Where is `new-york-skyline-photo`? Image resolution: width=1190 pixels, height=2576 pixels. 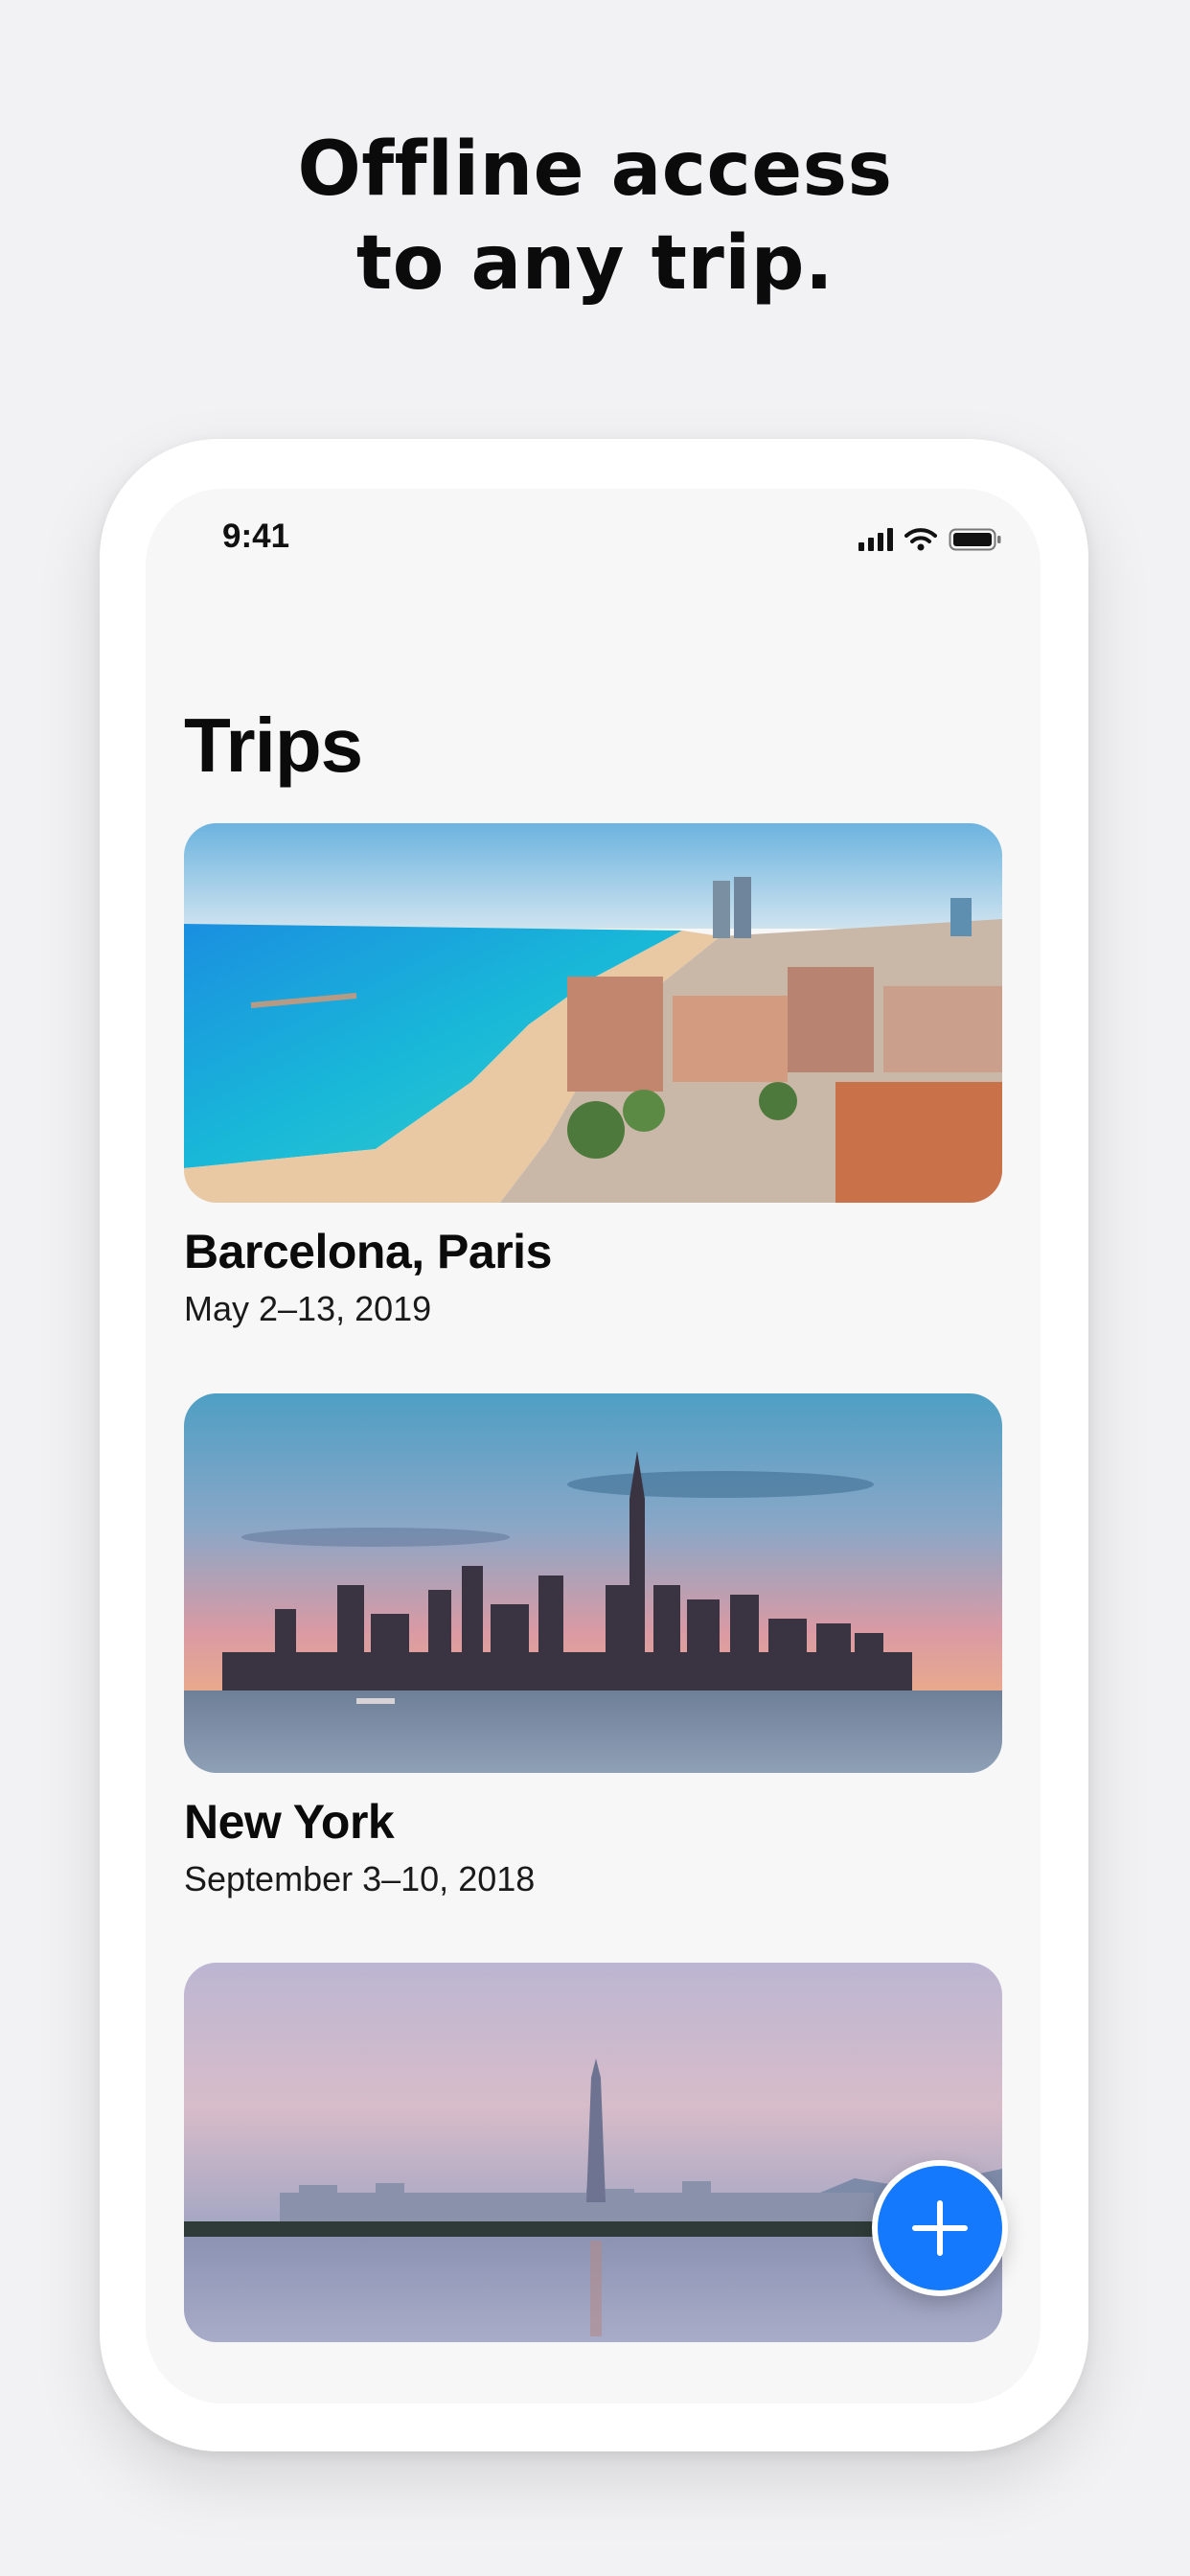
new-york-skyline-photo is located at coordinates (593, 1583).